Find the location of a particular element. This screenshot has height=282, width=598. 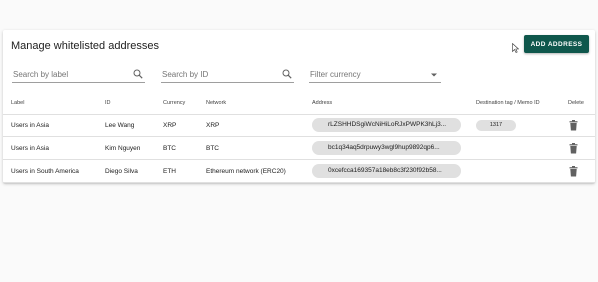

row-id: Diego Silva is located at coordinates (121, 171).